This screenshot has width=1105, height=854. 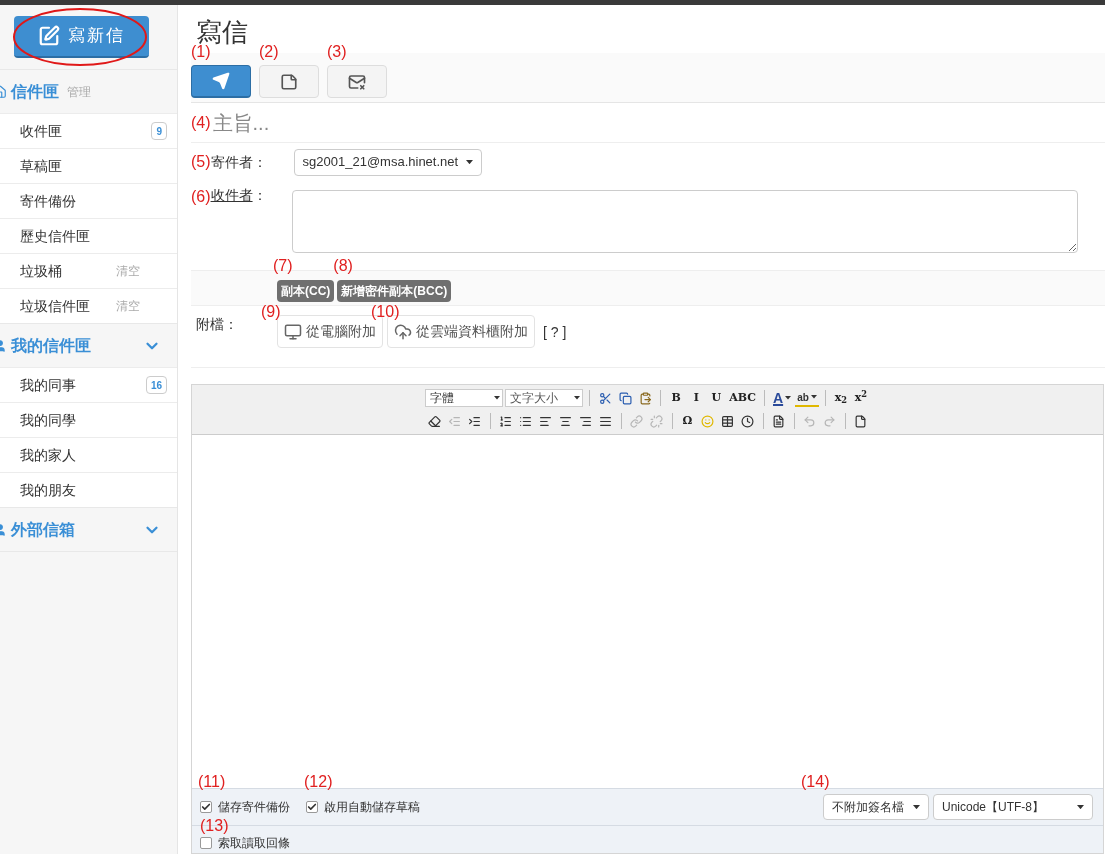 I want to click on format-button: I, so click(x=696, y=398).